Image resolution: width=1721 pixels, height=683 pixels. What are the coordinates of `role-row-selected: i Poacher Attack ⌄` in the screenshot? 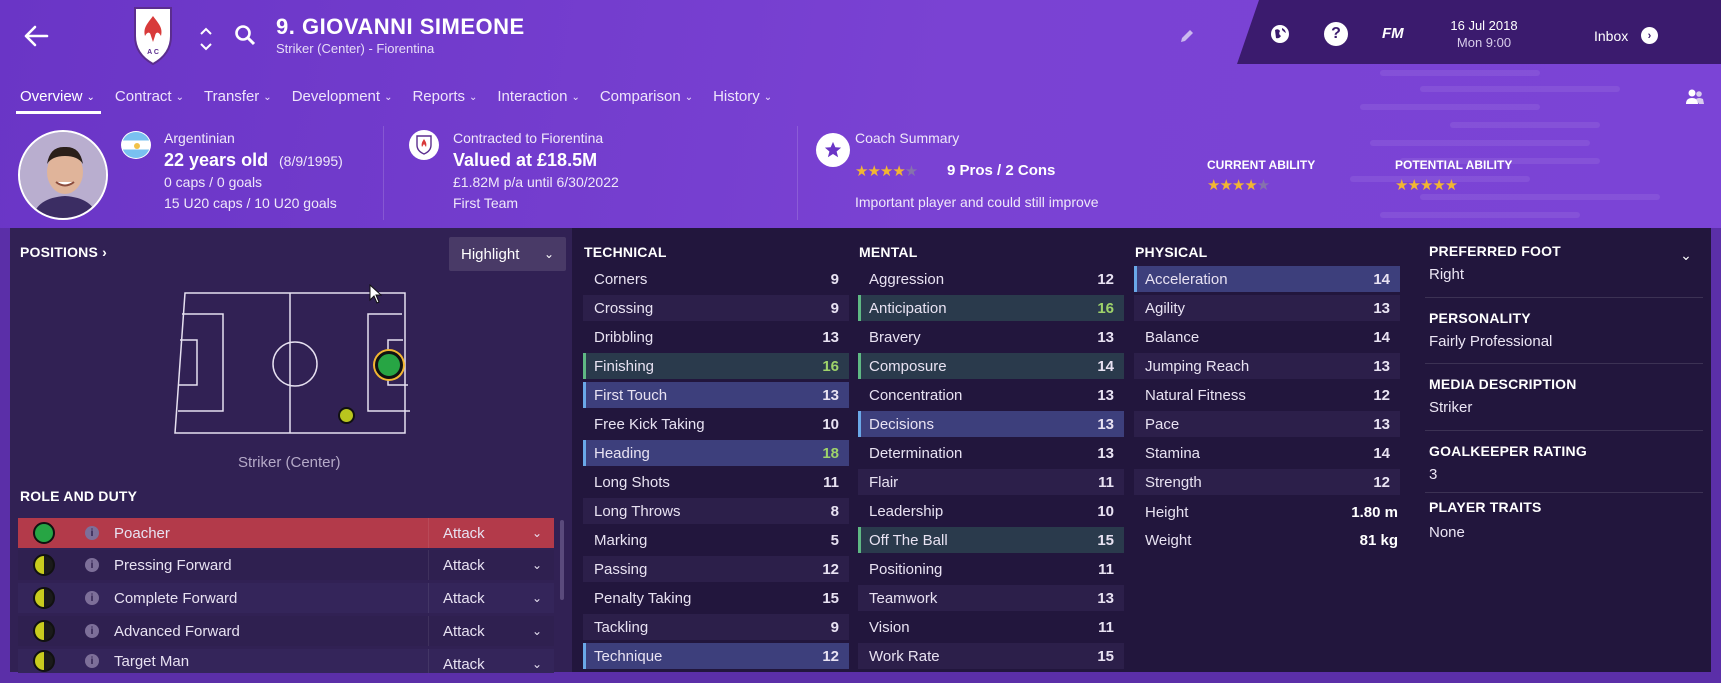 It's located at (286, 533).